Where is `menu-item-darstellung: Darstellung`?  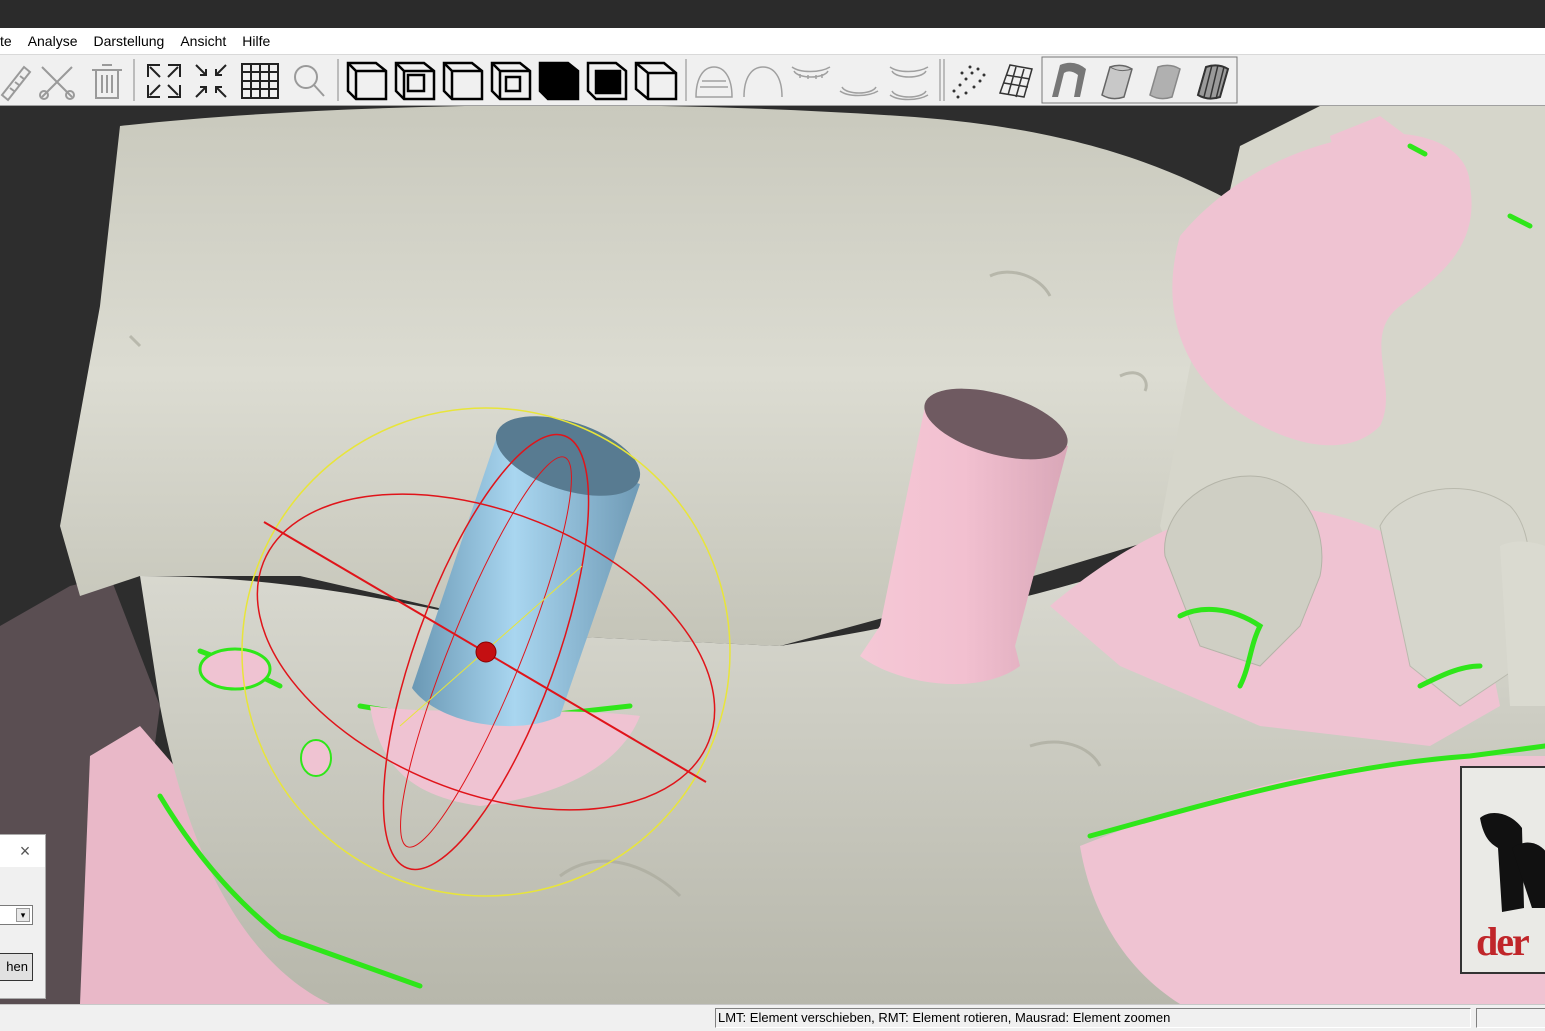
menu-item-darstellung: Darstellung is located at coordinates (129, 41).